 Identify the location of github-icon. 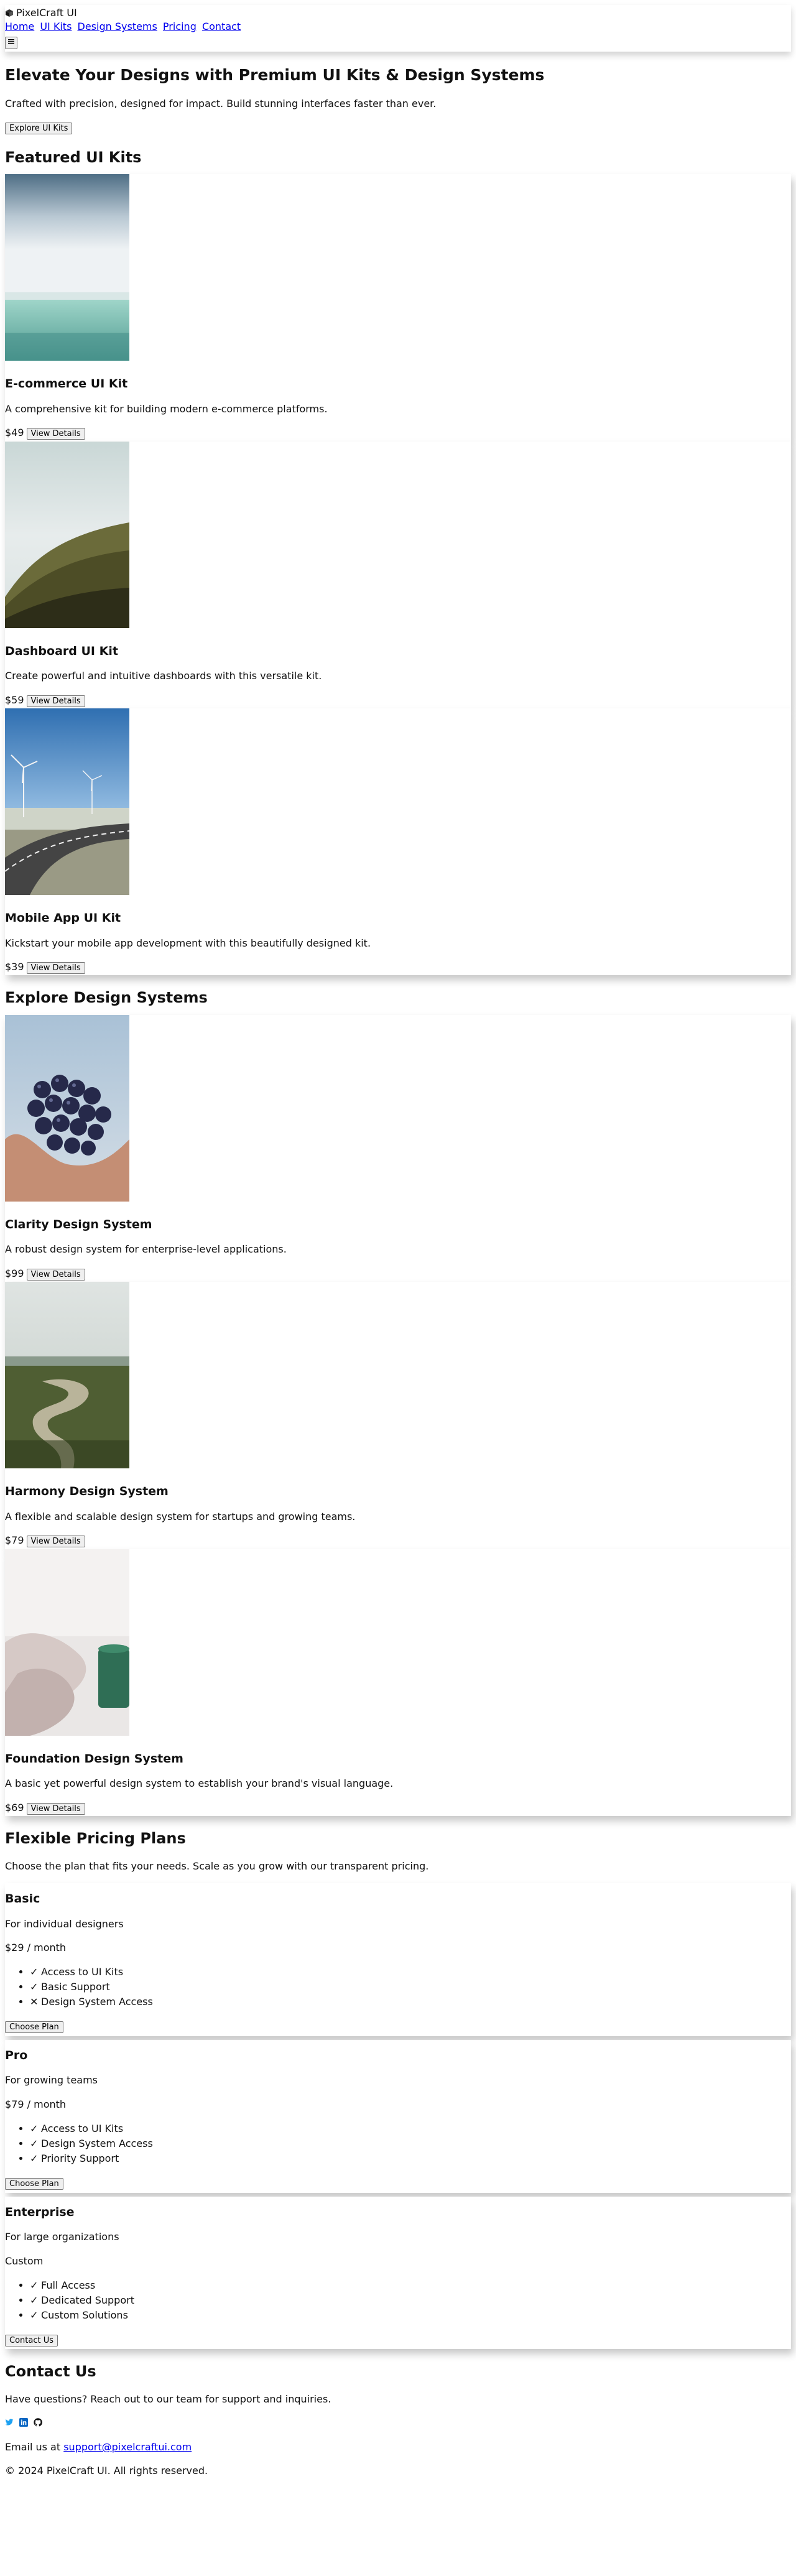
(39, 2424).